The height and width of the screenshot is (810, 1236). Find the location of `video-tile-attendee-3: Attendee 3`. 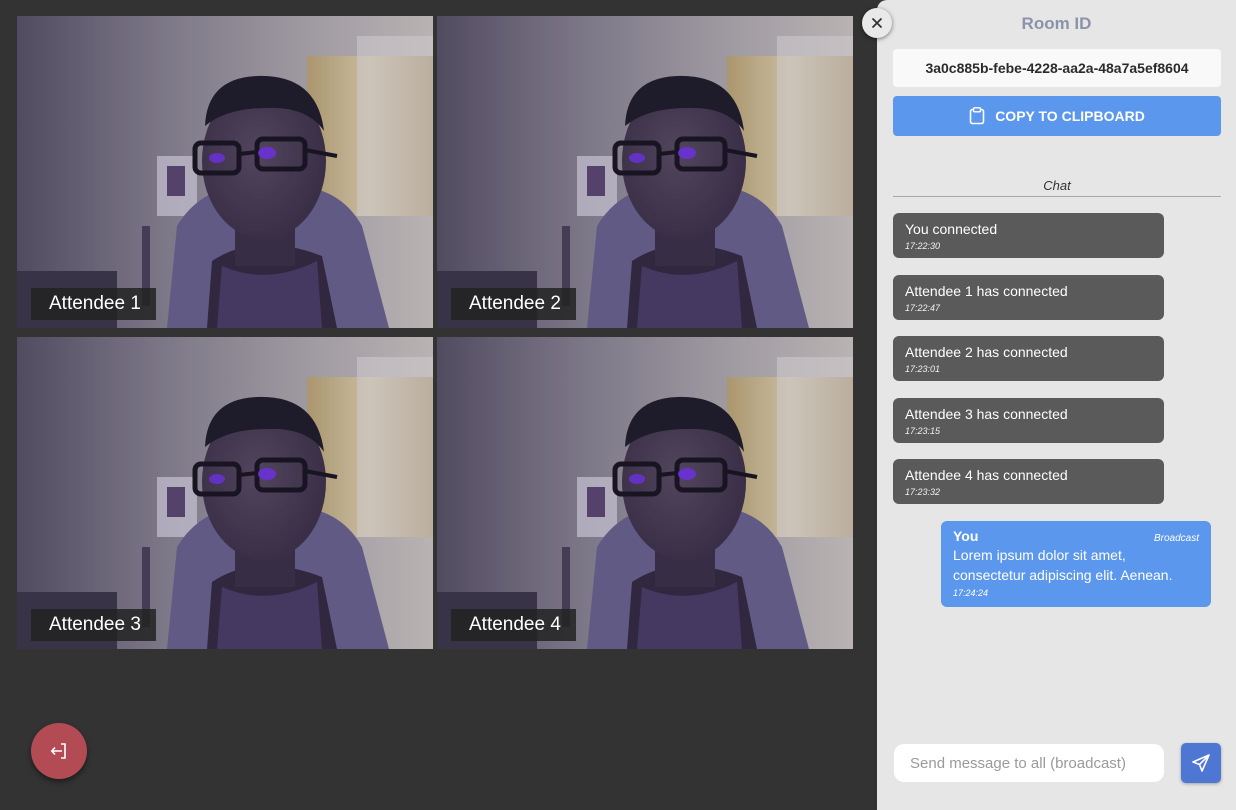

video-tile-attendee-3: Attendee 3 is located at coordinates (225, 493).